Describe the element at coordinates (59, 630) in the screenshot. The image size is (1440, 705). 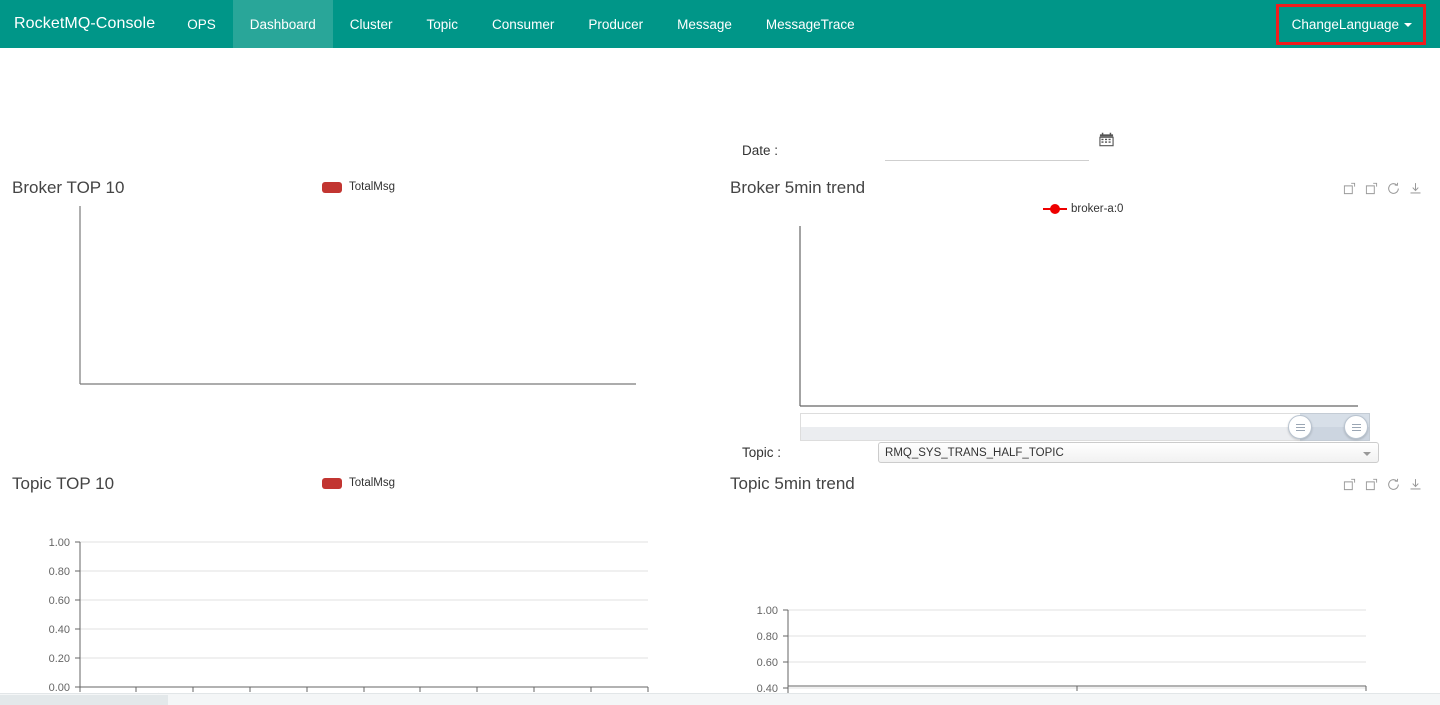
I see `ytick-label: 0.40` at that location.